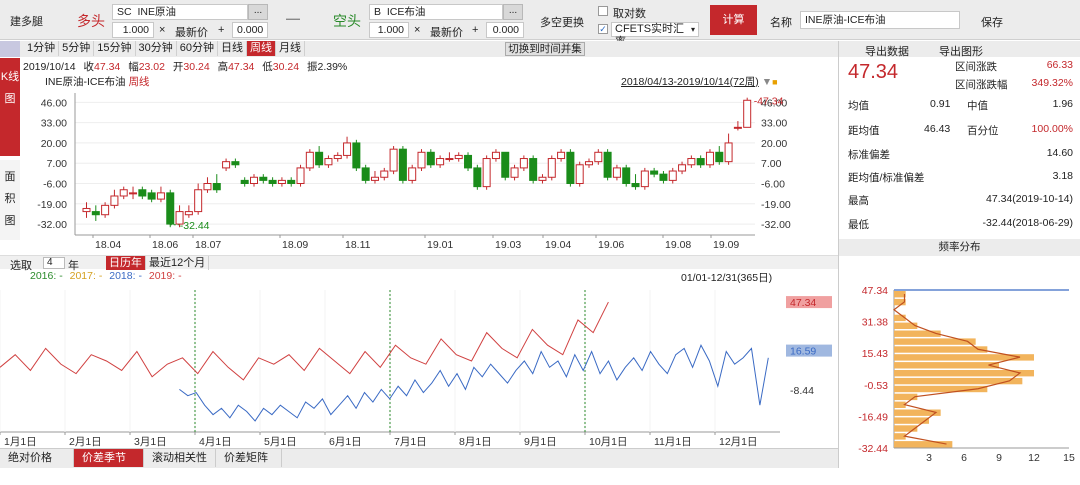 The image size is (1080, 485). I want to click on tab-period-2: 15分钟, so click(115, 48).